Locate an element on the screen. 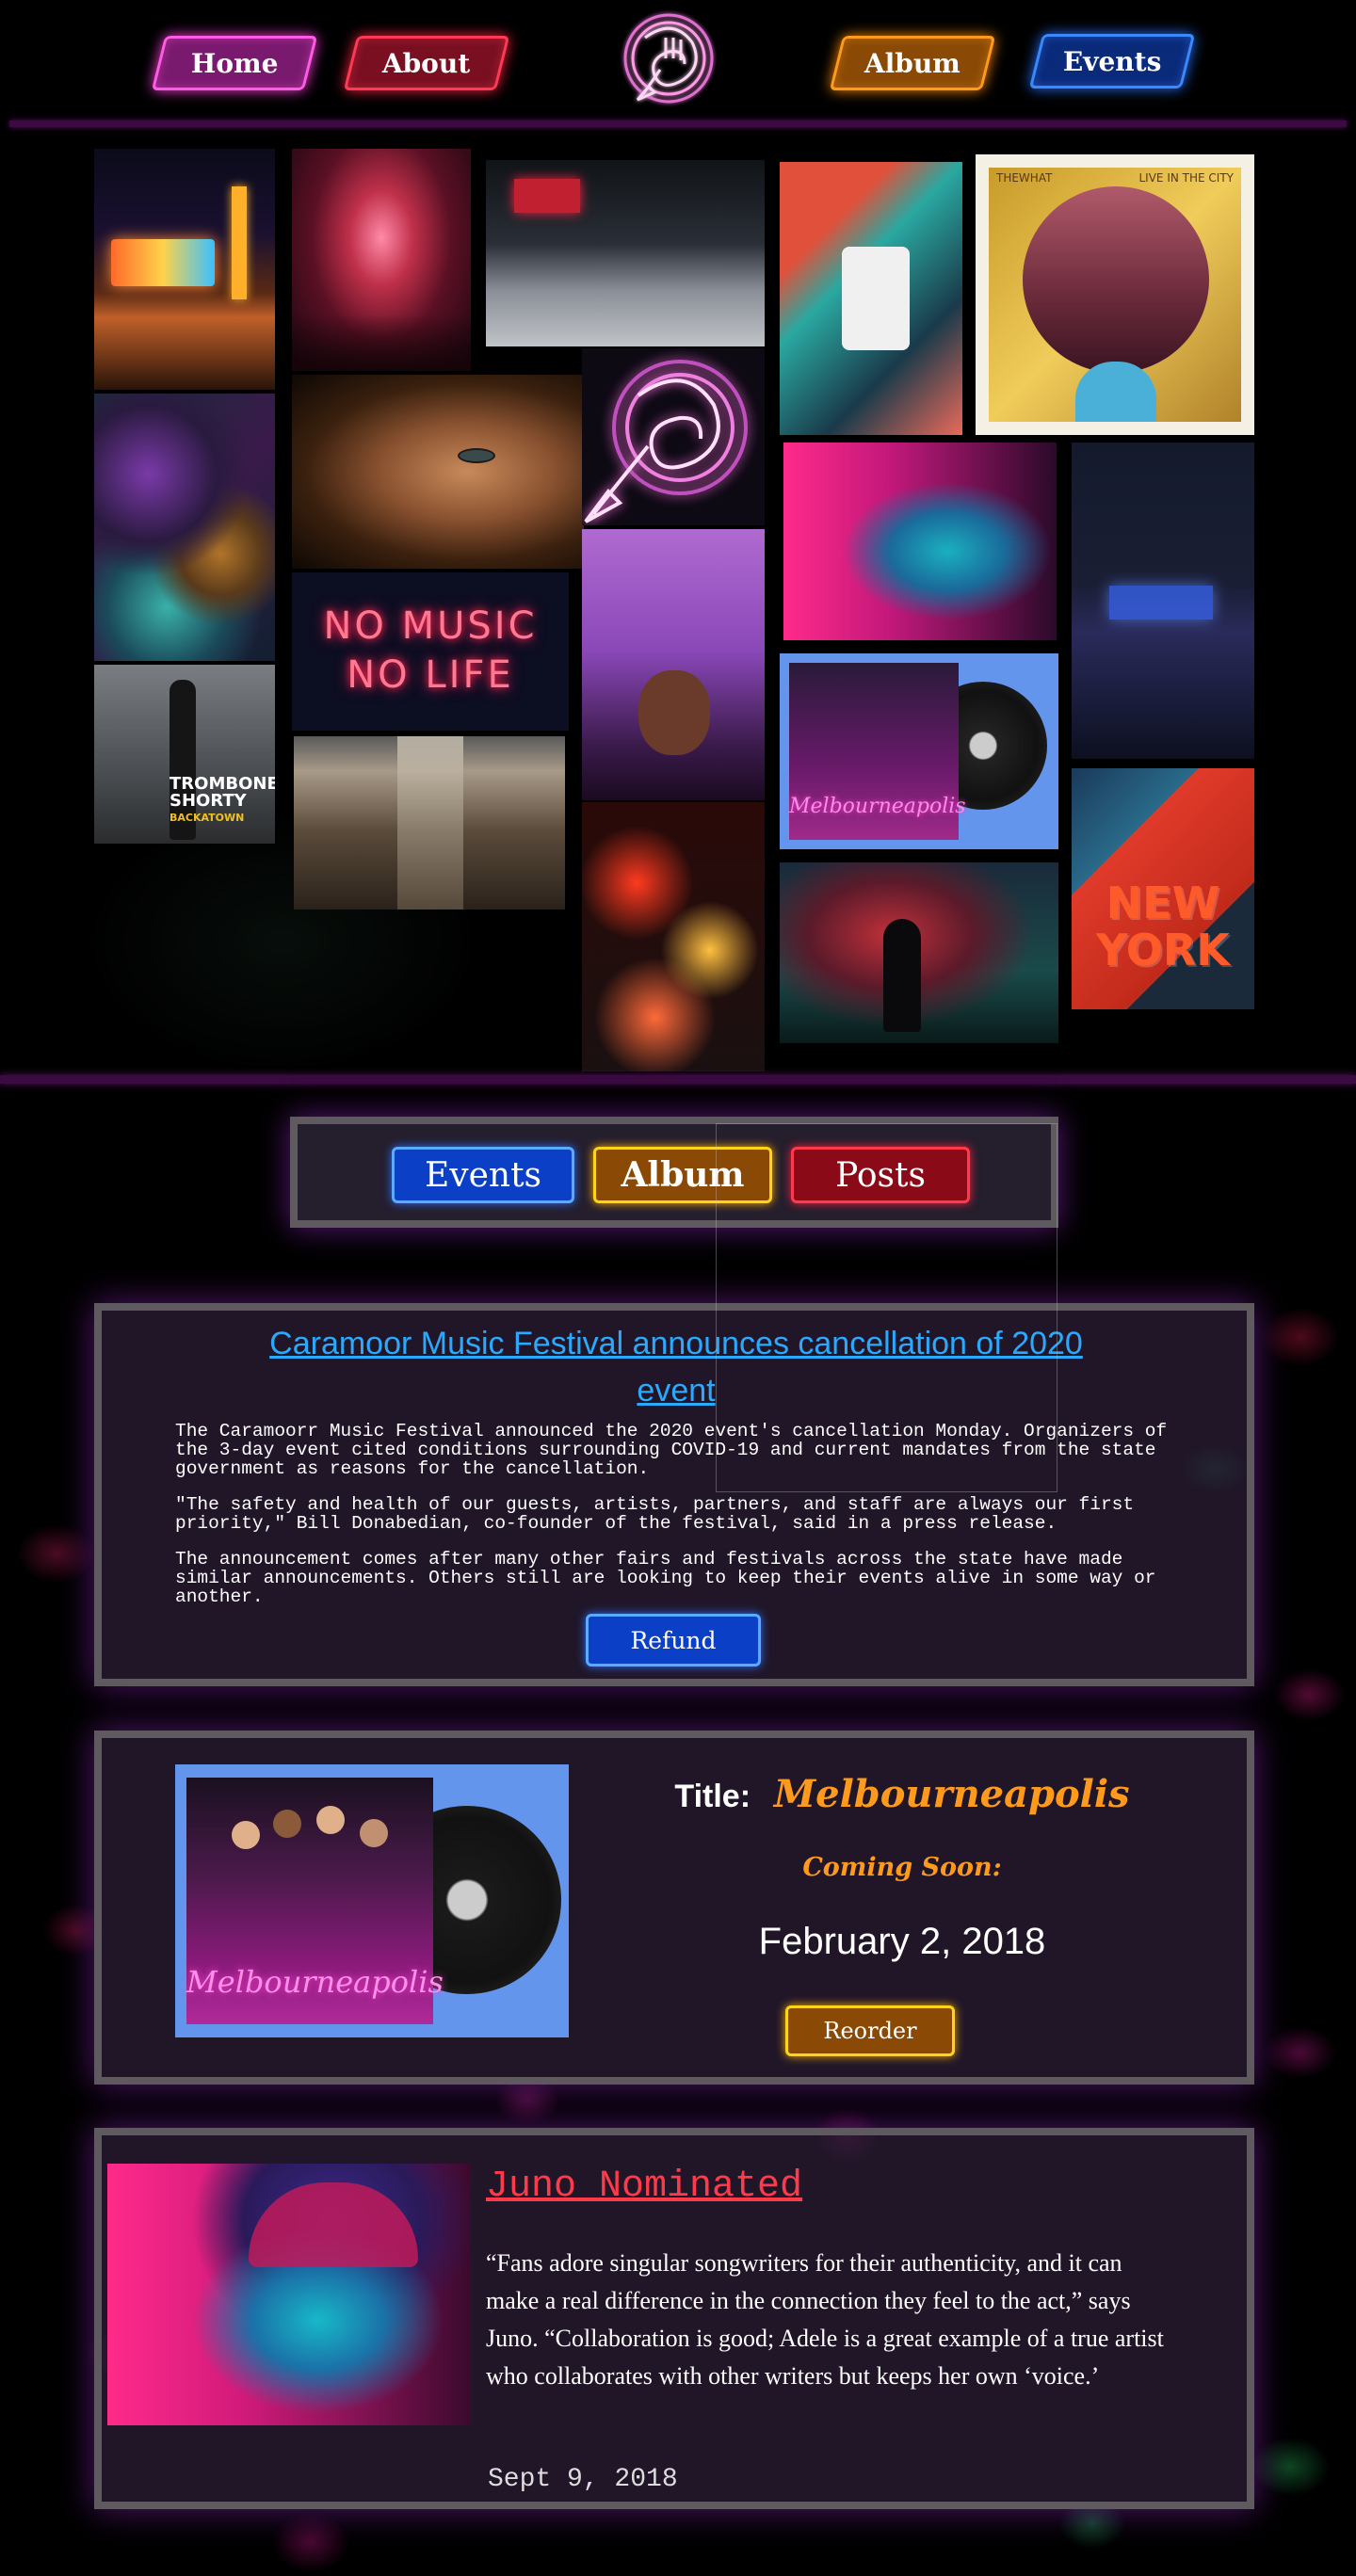  woman-face-closeup-photo is located at coordinates (438, 472).